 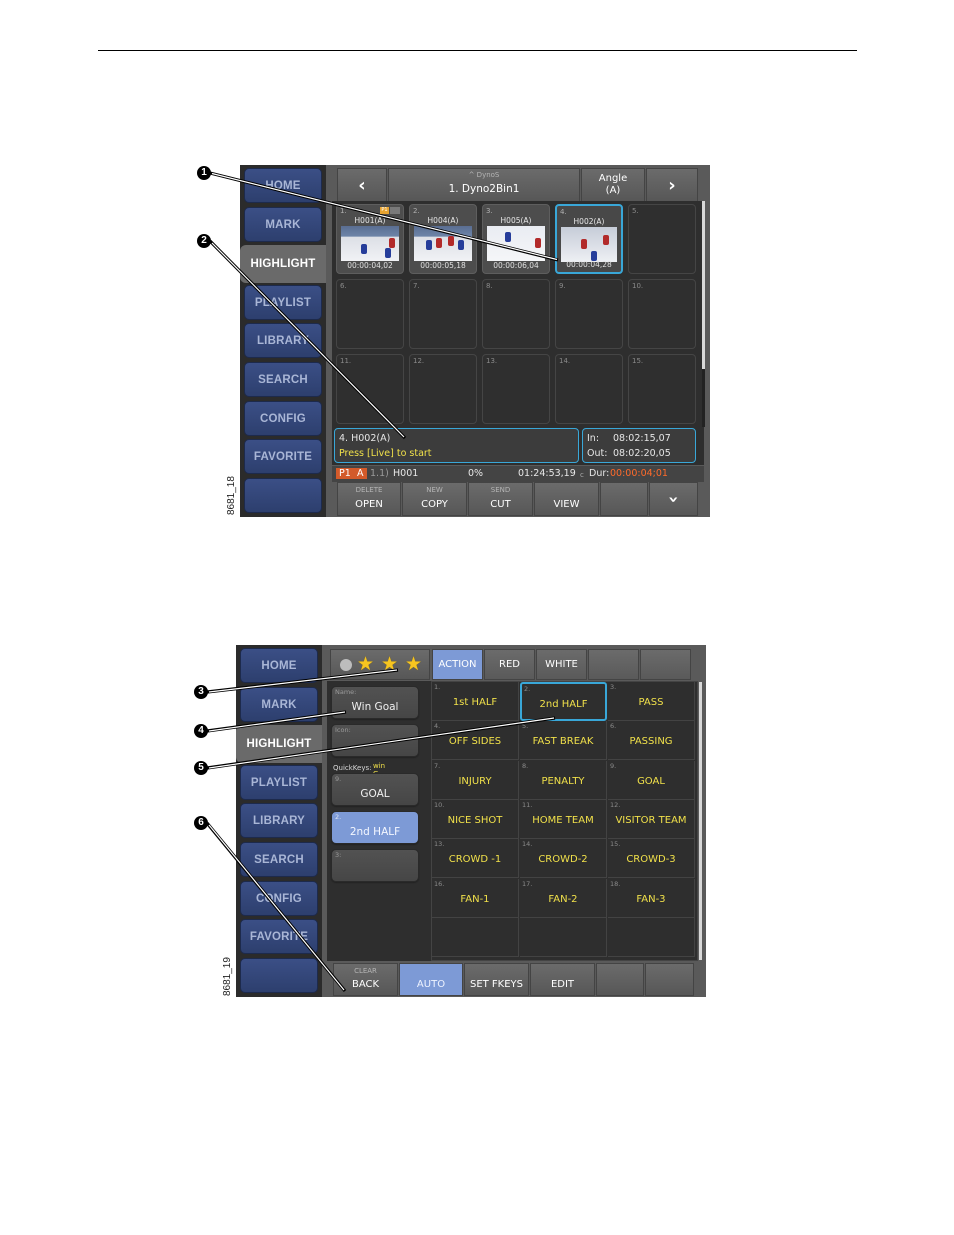 What do you see at coordinates (475, 701) in the screenshot?
I see `keyword-button: 1. 1st HALF` at bounding box center [475, 701].